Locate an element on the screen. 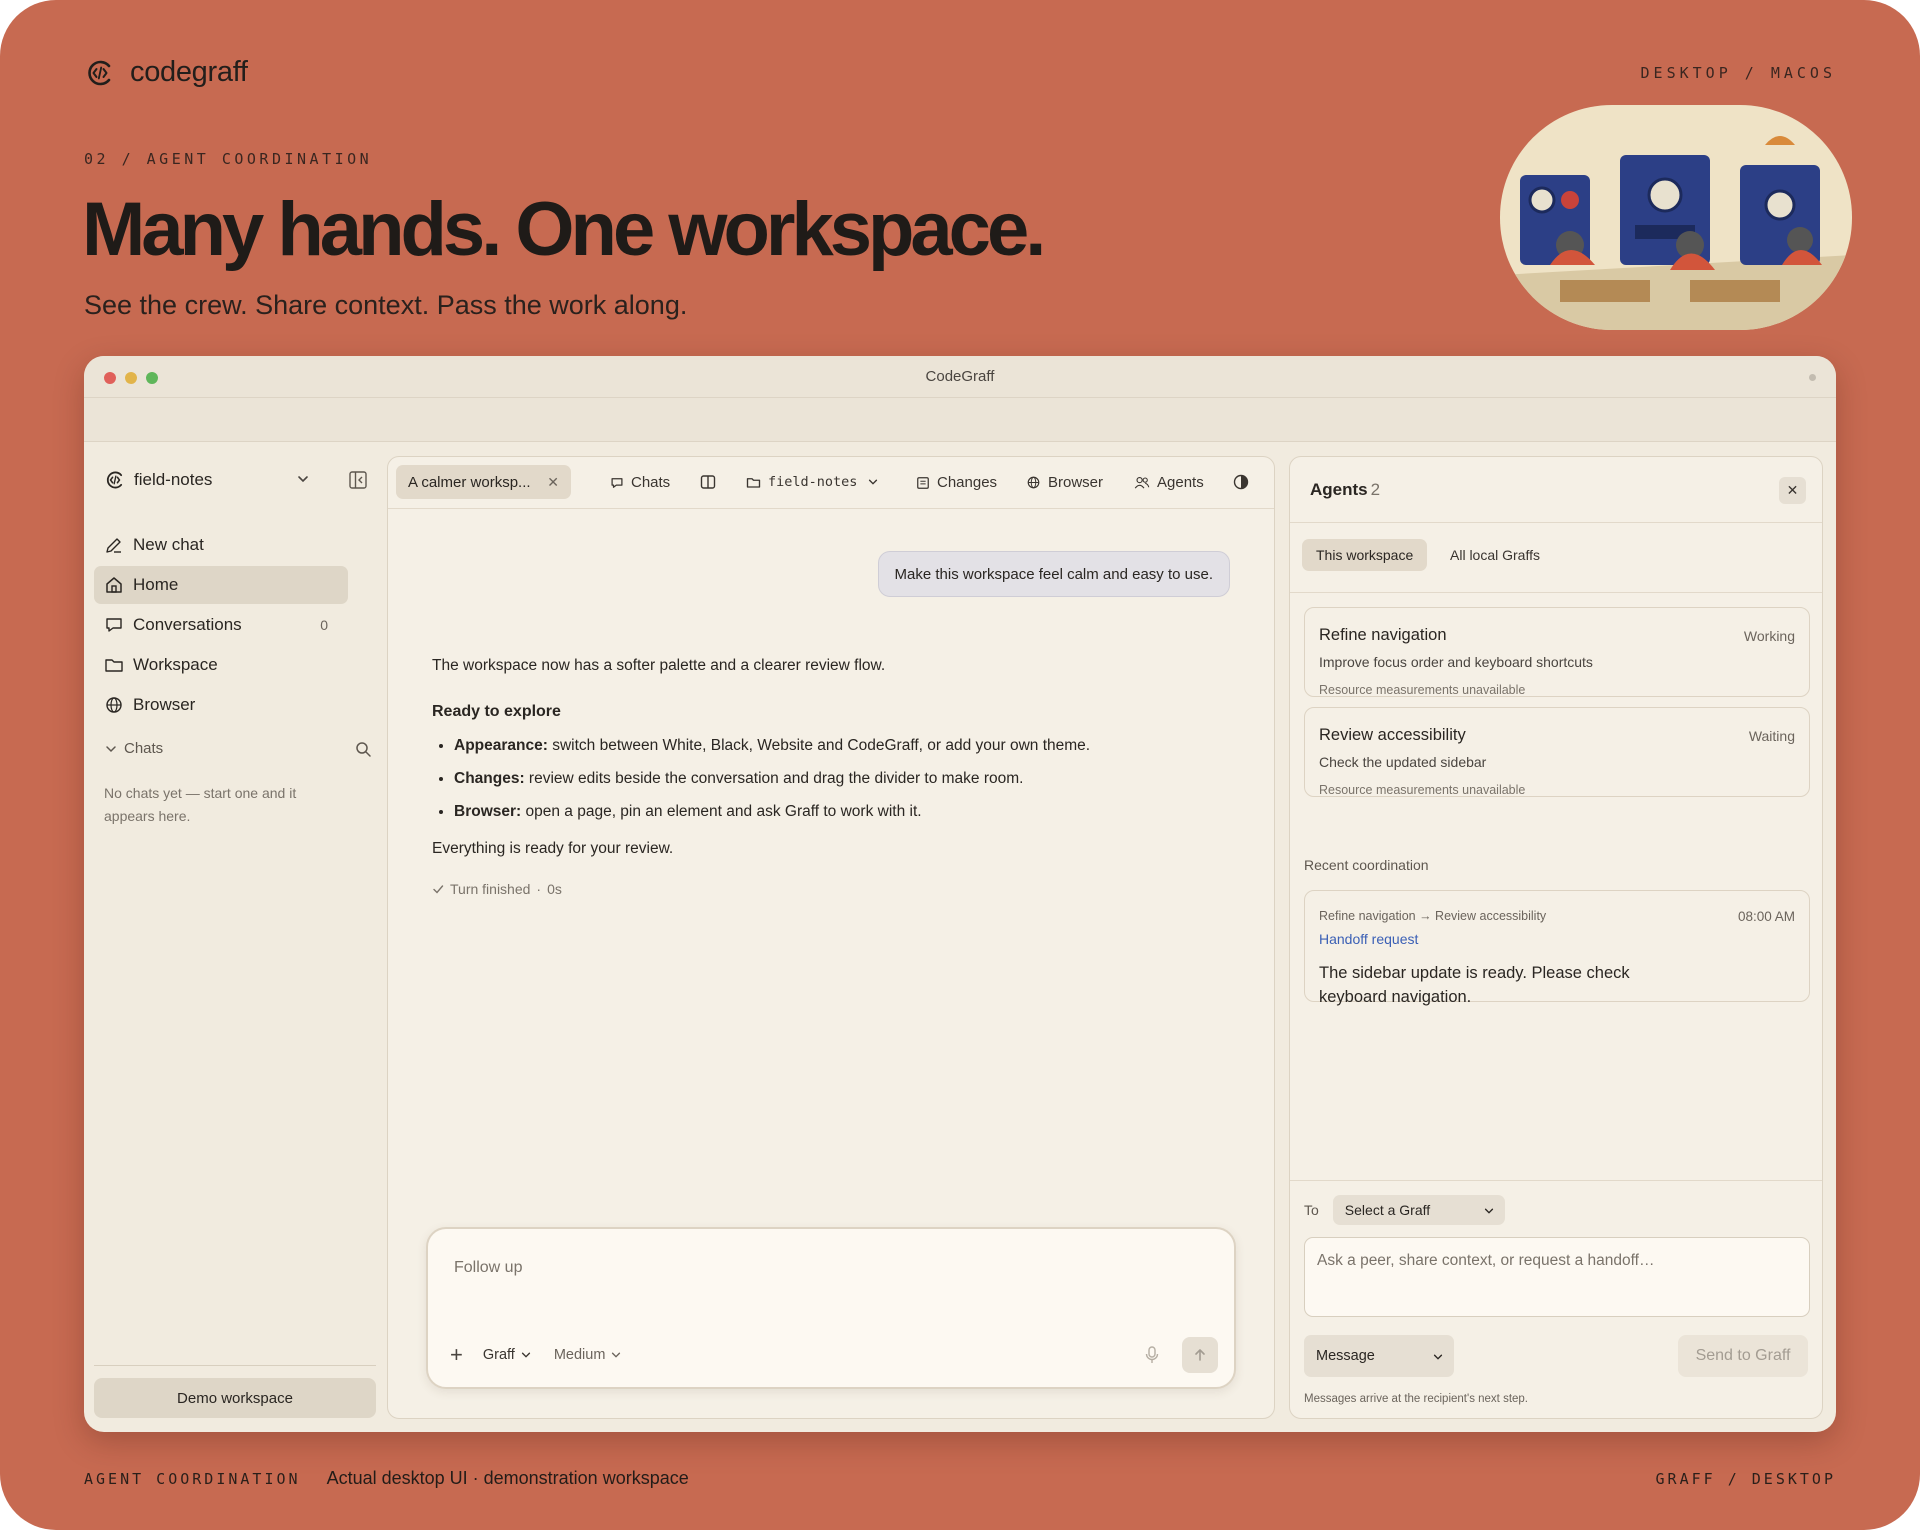 The image size is (1920, 1530). browser-toolbar-button: Browser is located at coordinates (1064, 482).